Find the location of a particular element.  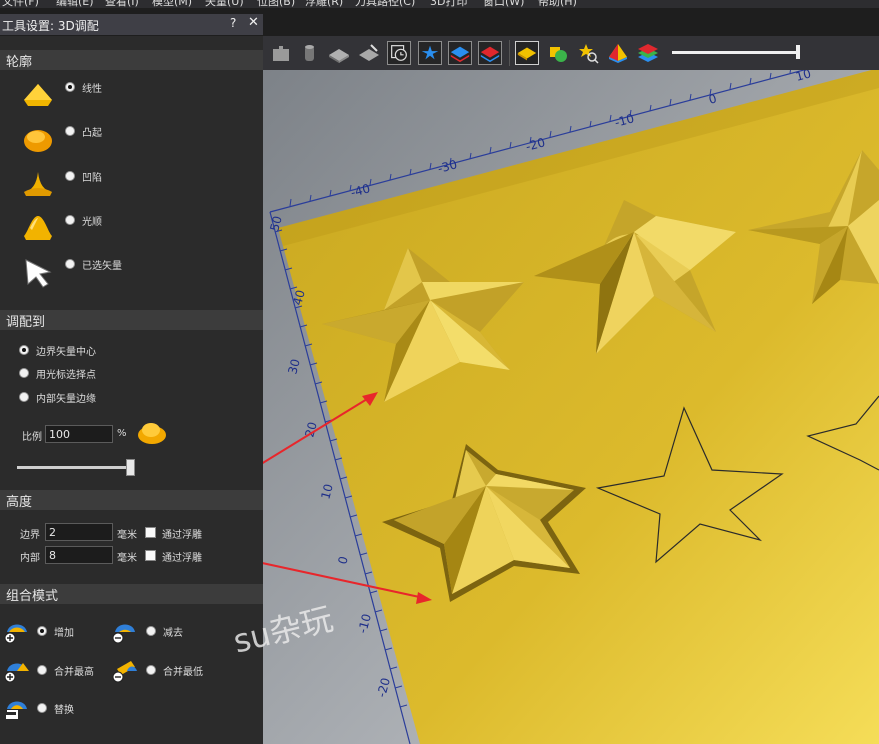

layer-relief-red-button is located at coordinates (490, 53).